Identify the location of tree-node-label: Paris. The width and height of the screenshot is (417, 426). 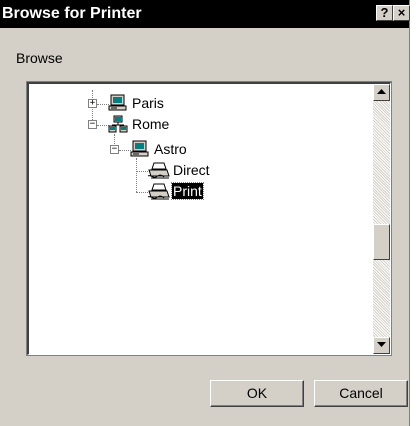
(148, 103).